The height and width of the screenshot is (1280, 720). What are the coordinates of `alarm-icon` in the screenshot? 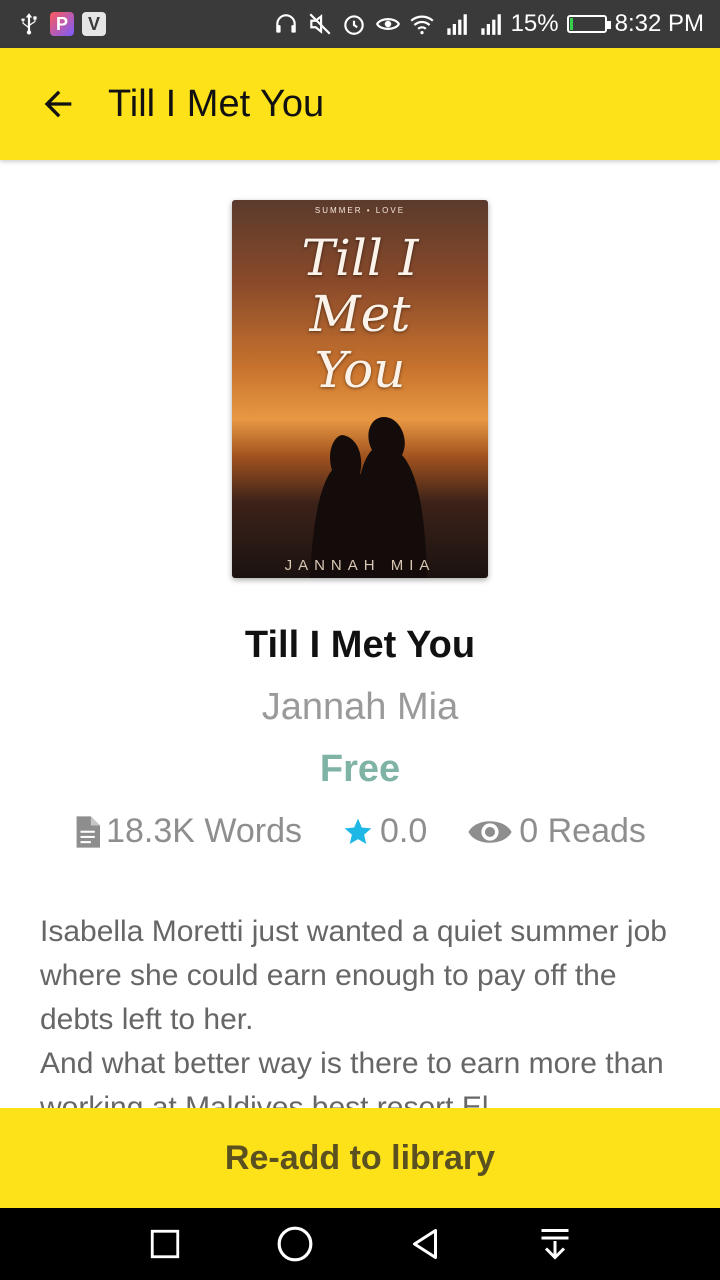 It's located at (353, 25).